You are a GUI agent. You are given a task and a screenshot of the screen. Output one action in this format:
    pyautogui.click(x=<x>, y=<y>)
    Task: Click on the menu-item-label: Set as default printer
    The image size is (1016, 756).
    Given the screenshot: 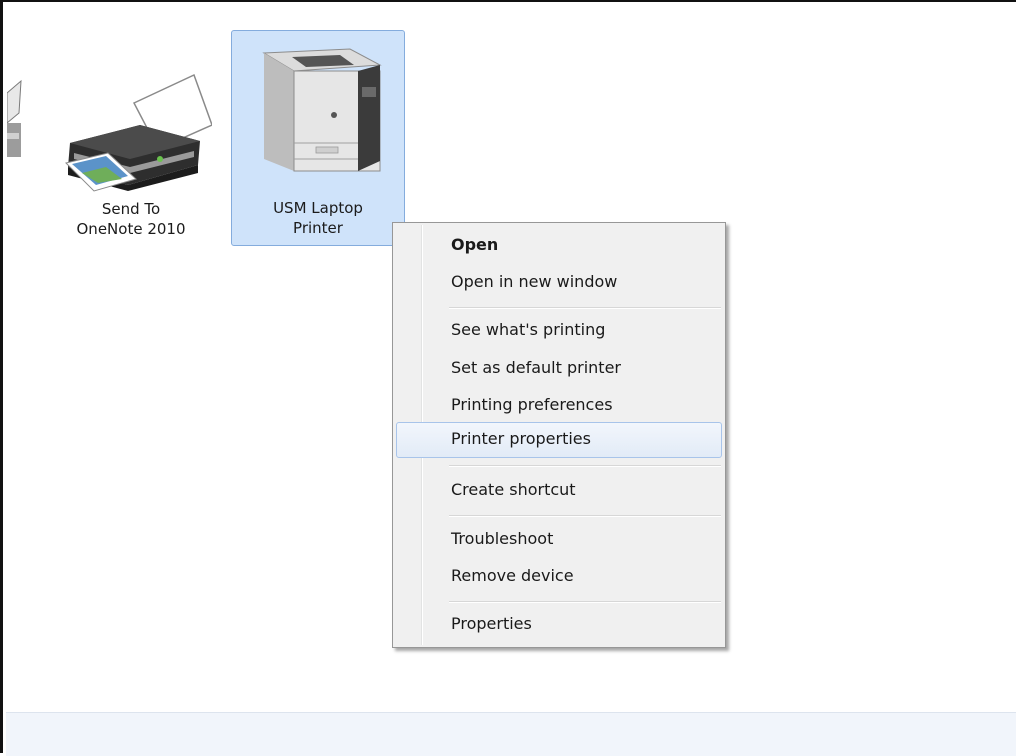 What is the action you would take?
    pyautogui.click(x=536, y=367)
    